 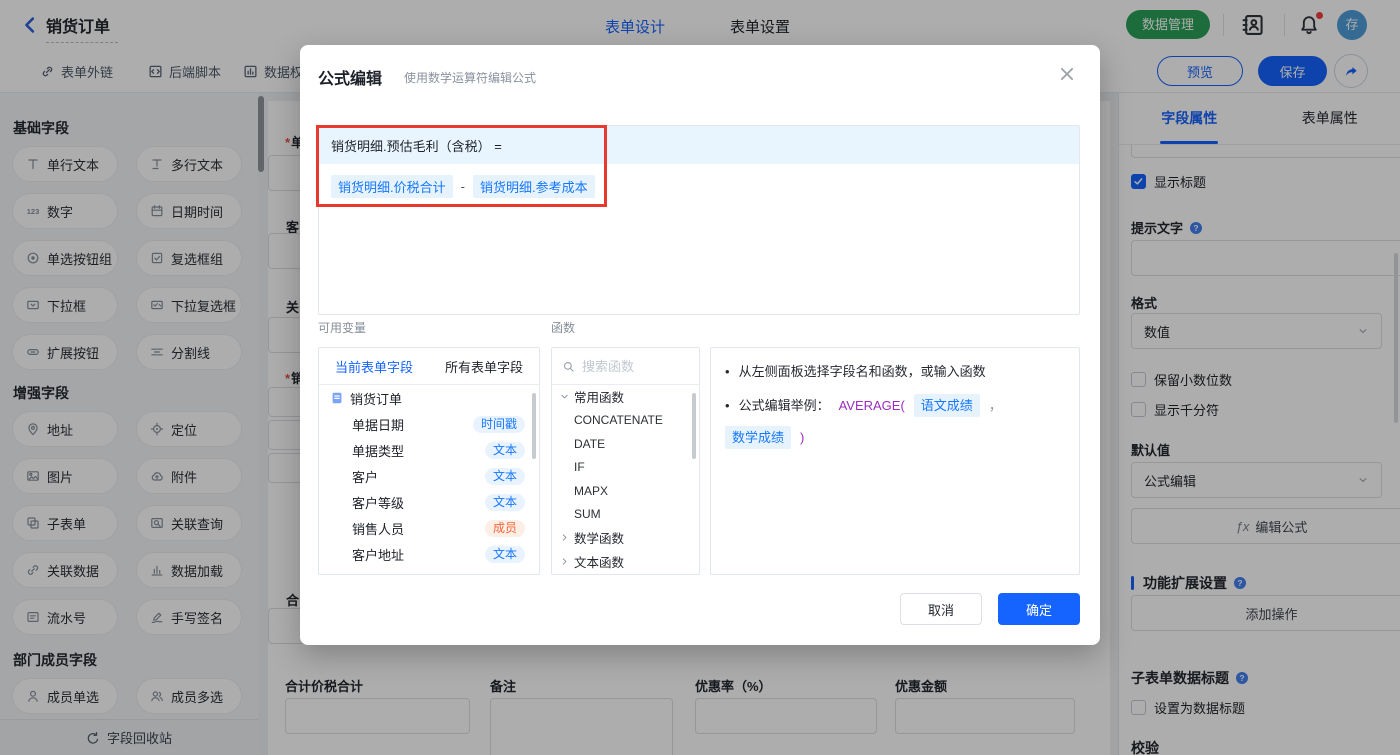 What do you see at coordinates (365, 477) in the screenshot?
I see `variable-name: 客户` at bounding box center [365, 477].